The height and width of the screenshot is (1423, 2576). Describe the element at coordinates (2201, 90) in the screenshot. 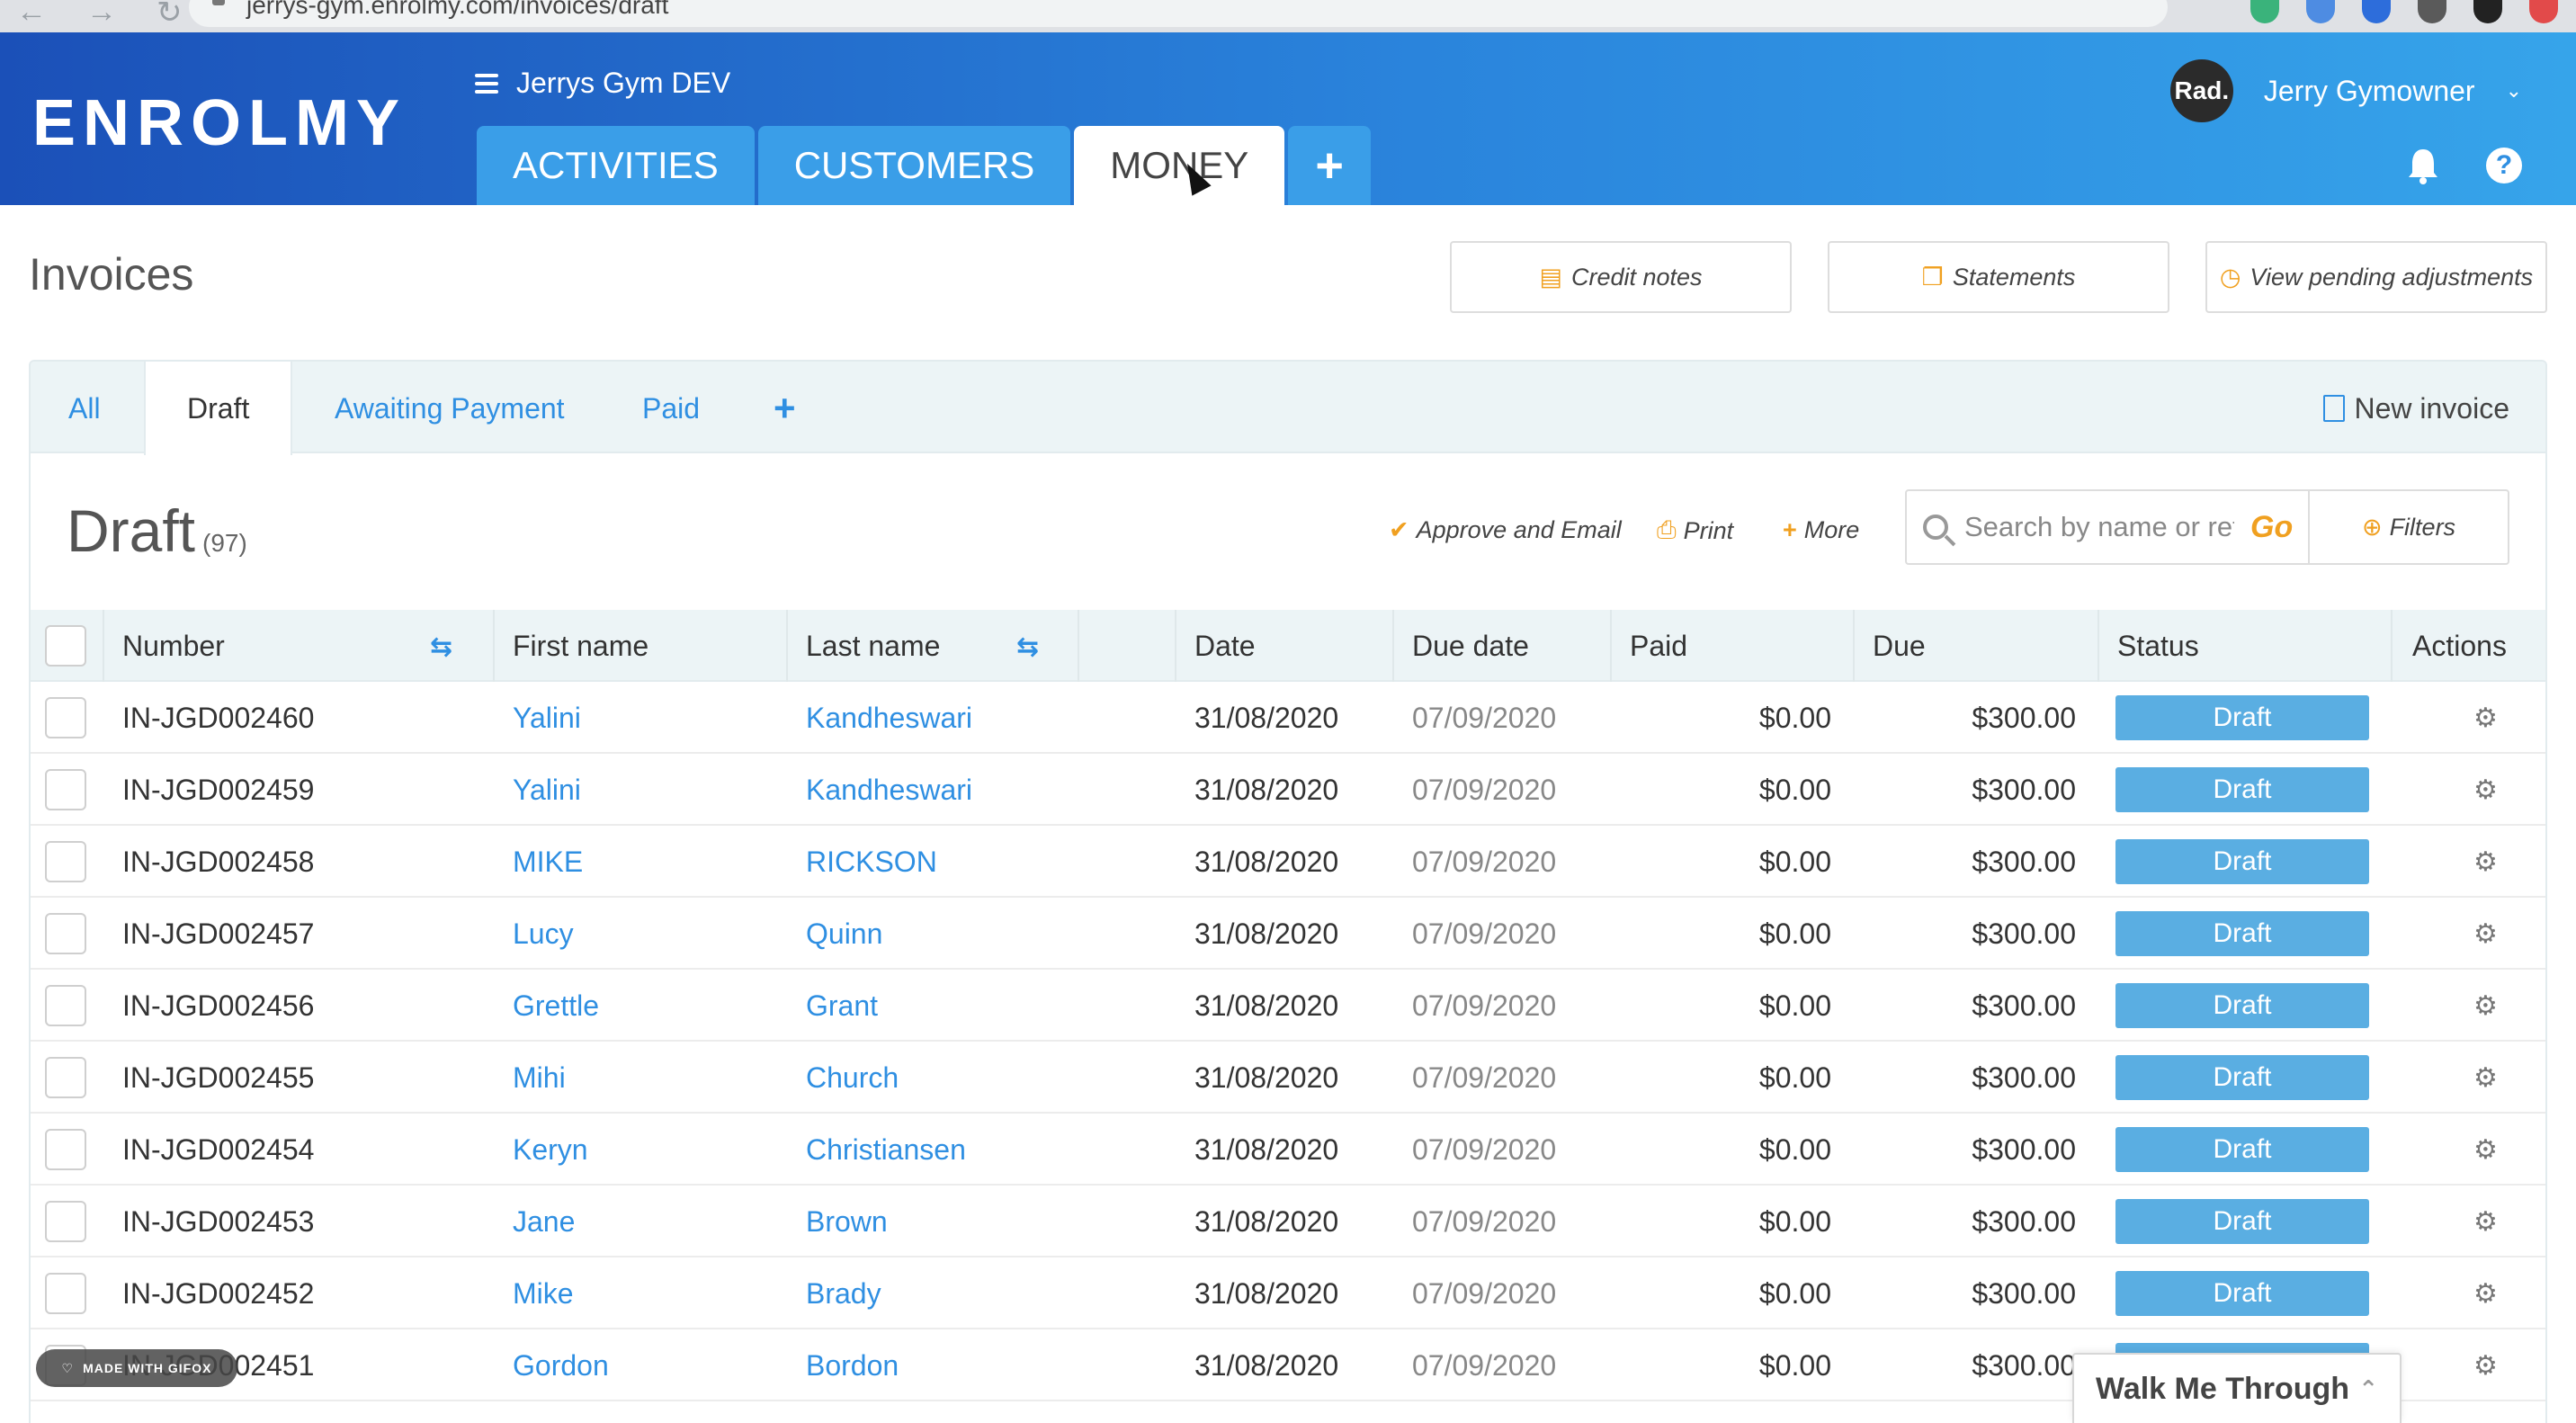

I see `avatar: Rad.` at that location.